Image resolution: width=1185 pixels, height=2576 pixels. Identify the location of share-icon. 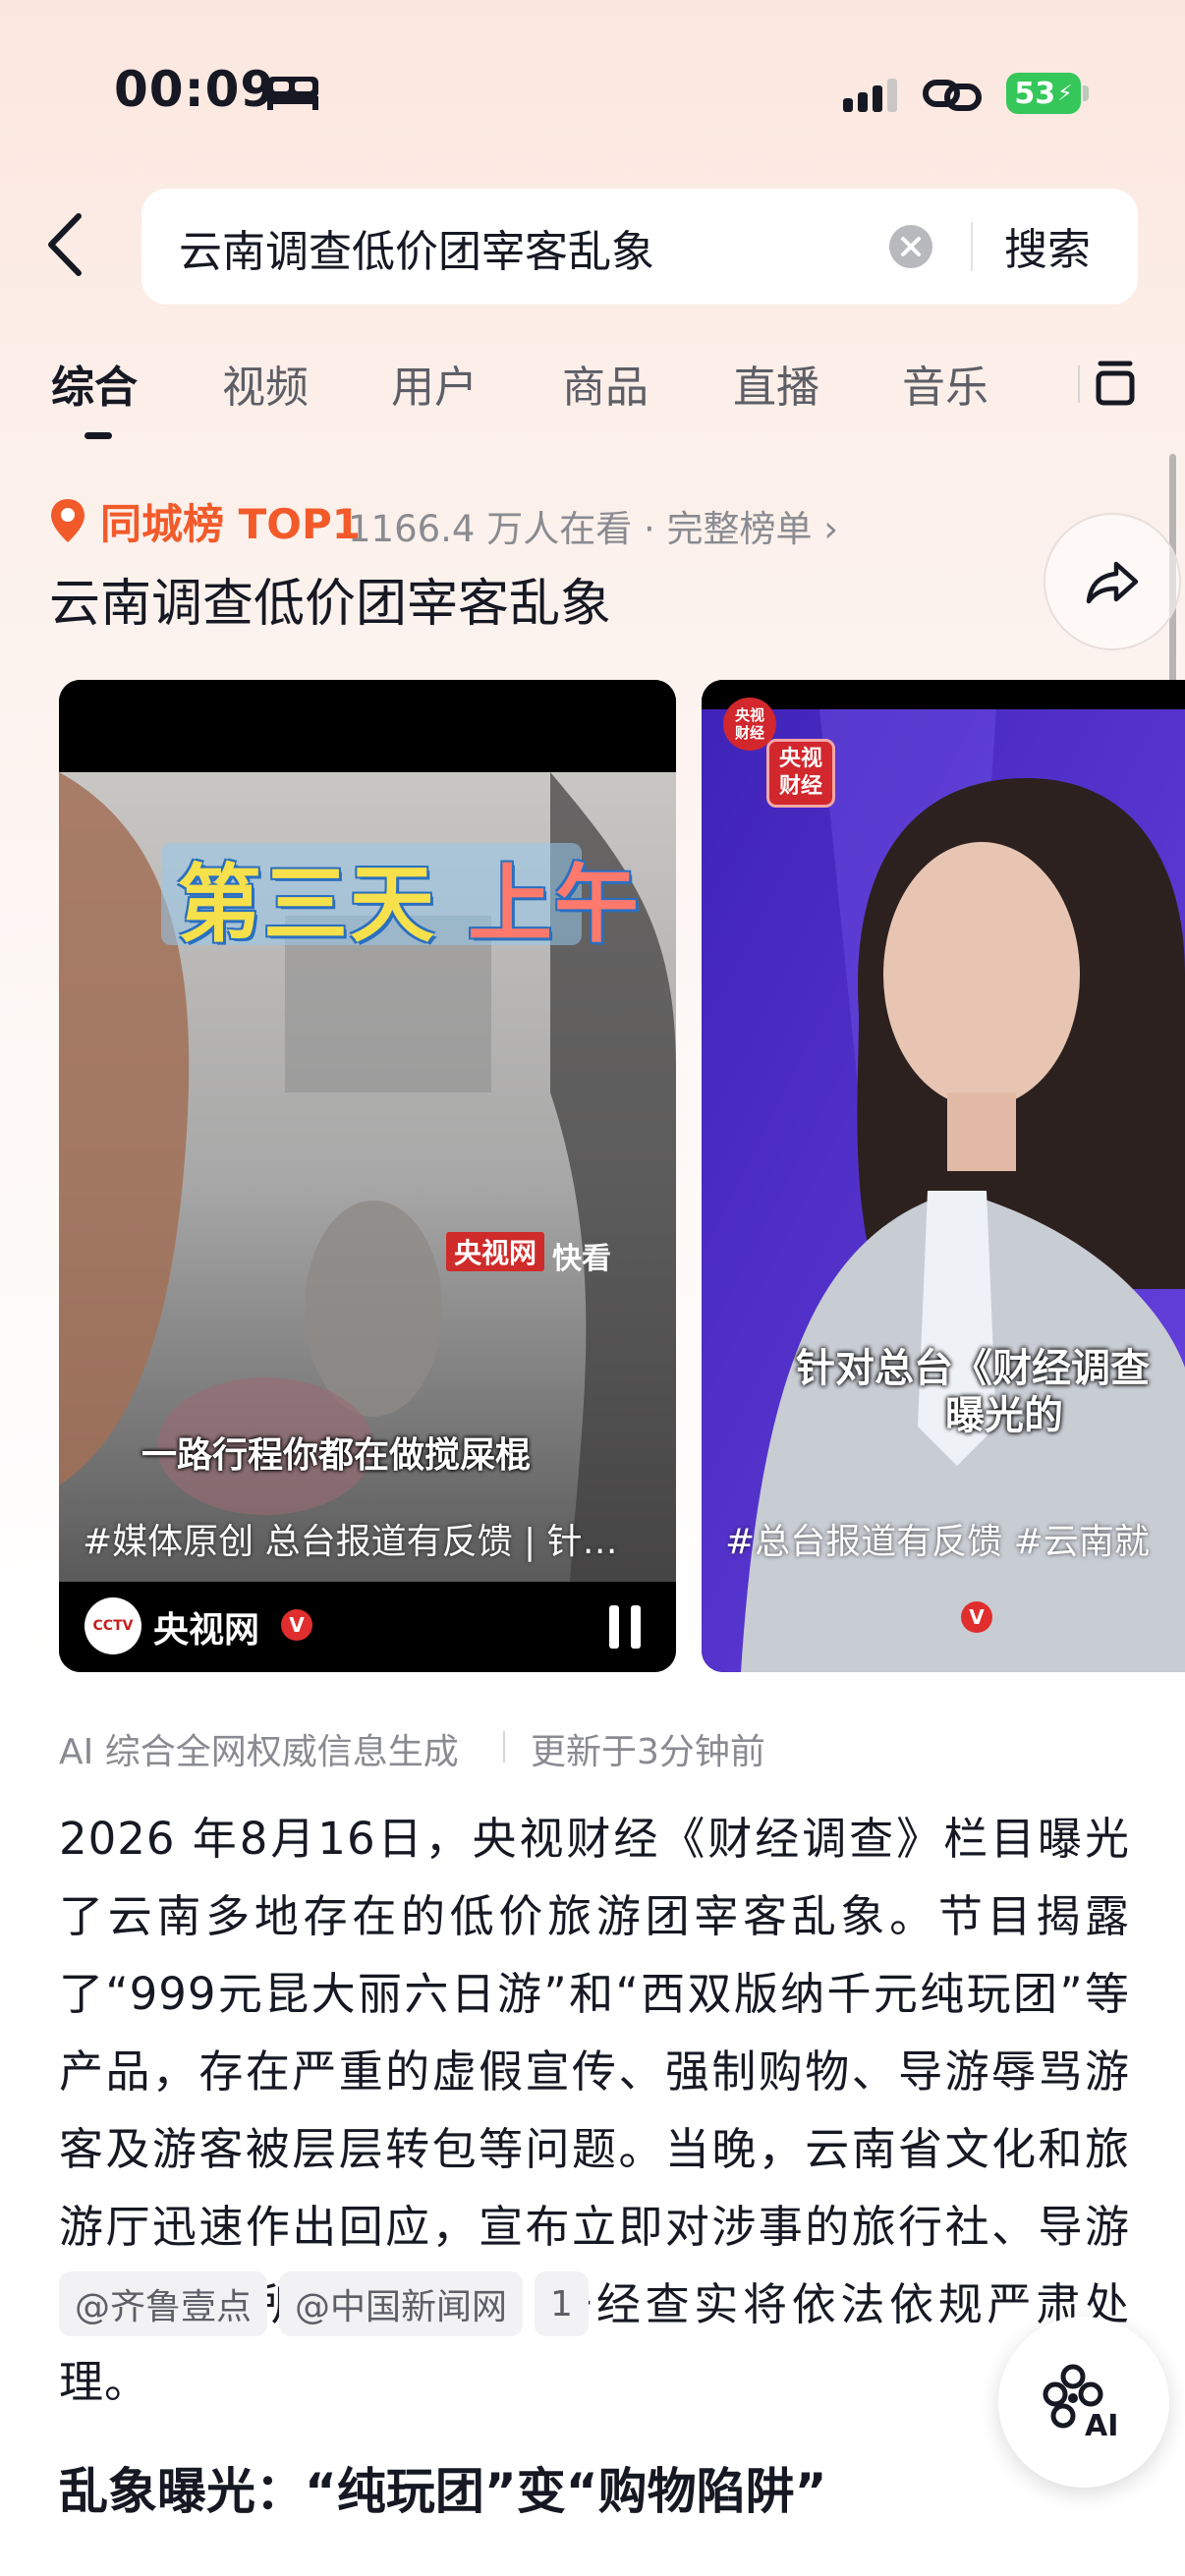
(1112, 582).